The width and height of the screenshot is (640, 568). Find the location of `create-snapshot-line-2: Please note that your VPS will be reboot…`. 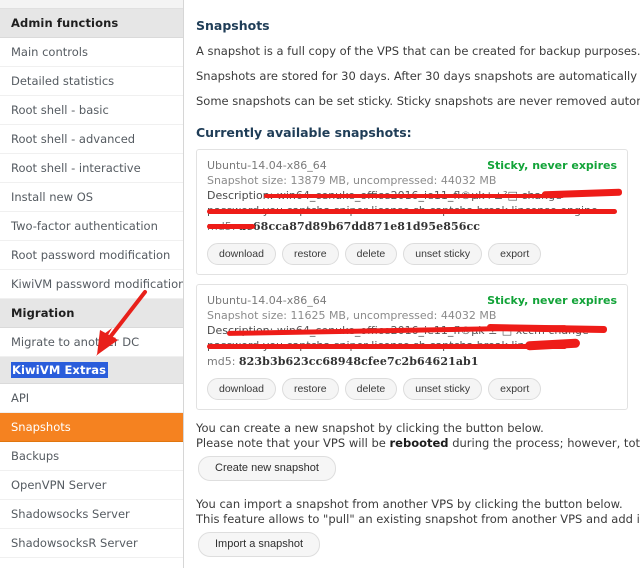

create-snapshot-line-2: Please note that your VPS will be reboot… is located at coordinates (418, 443).